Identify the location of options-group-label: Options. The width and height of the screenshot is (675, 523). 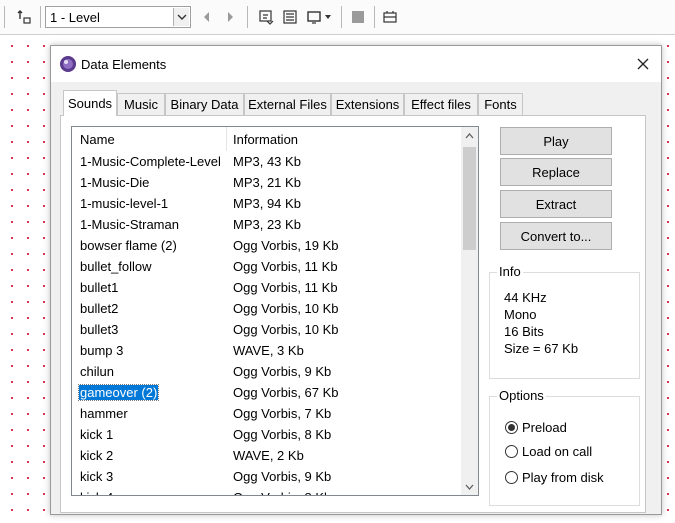
(521, 395).